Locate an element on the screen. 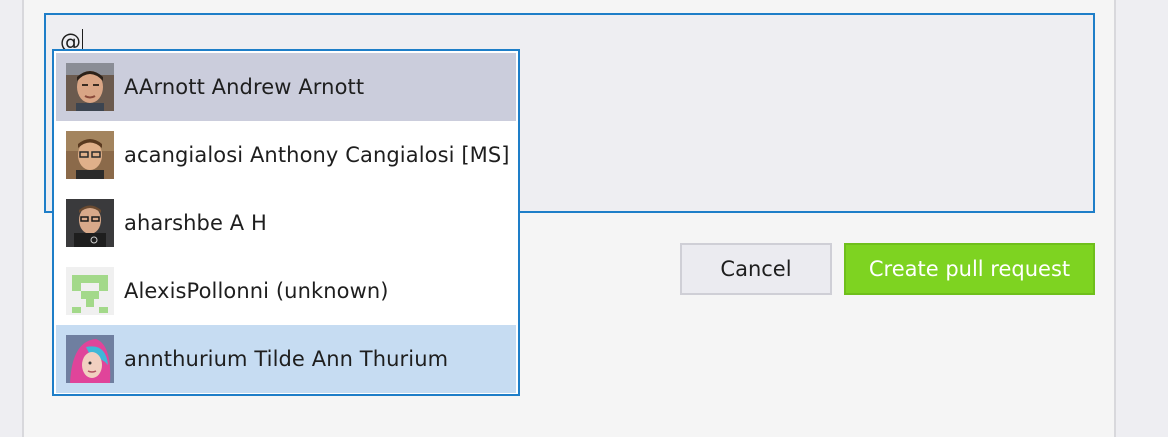  suggestion-item-alexispollonni: AlexisPollonni (unknown) is located at coordinates (286, 291).